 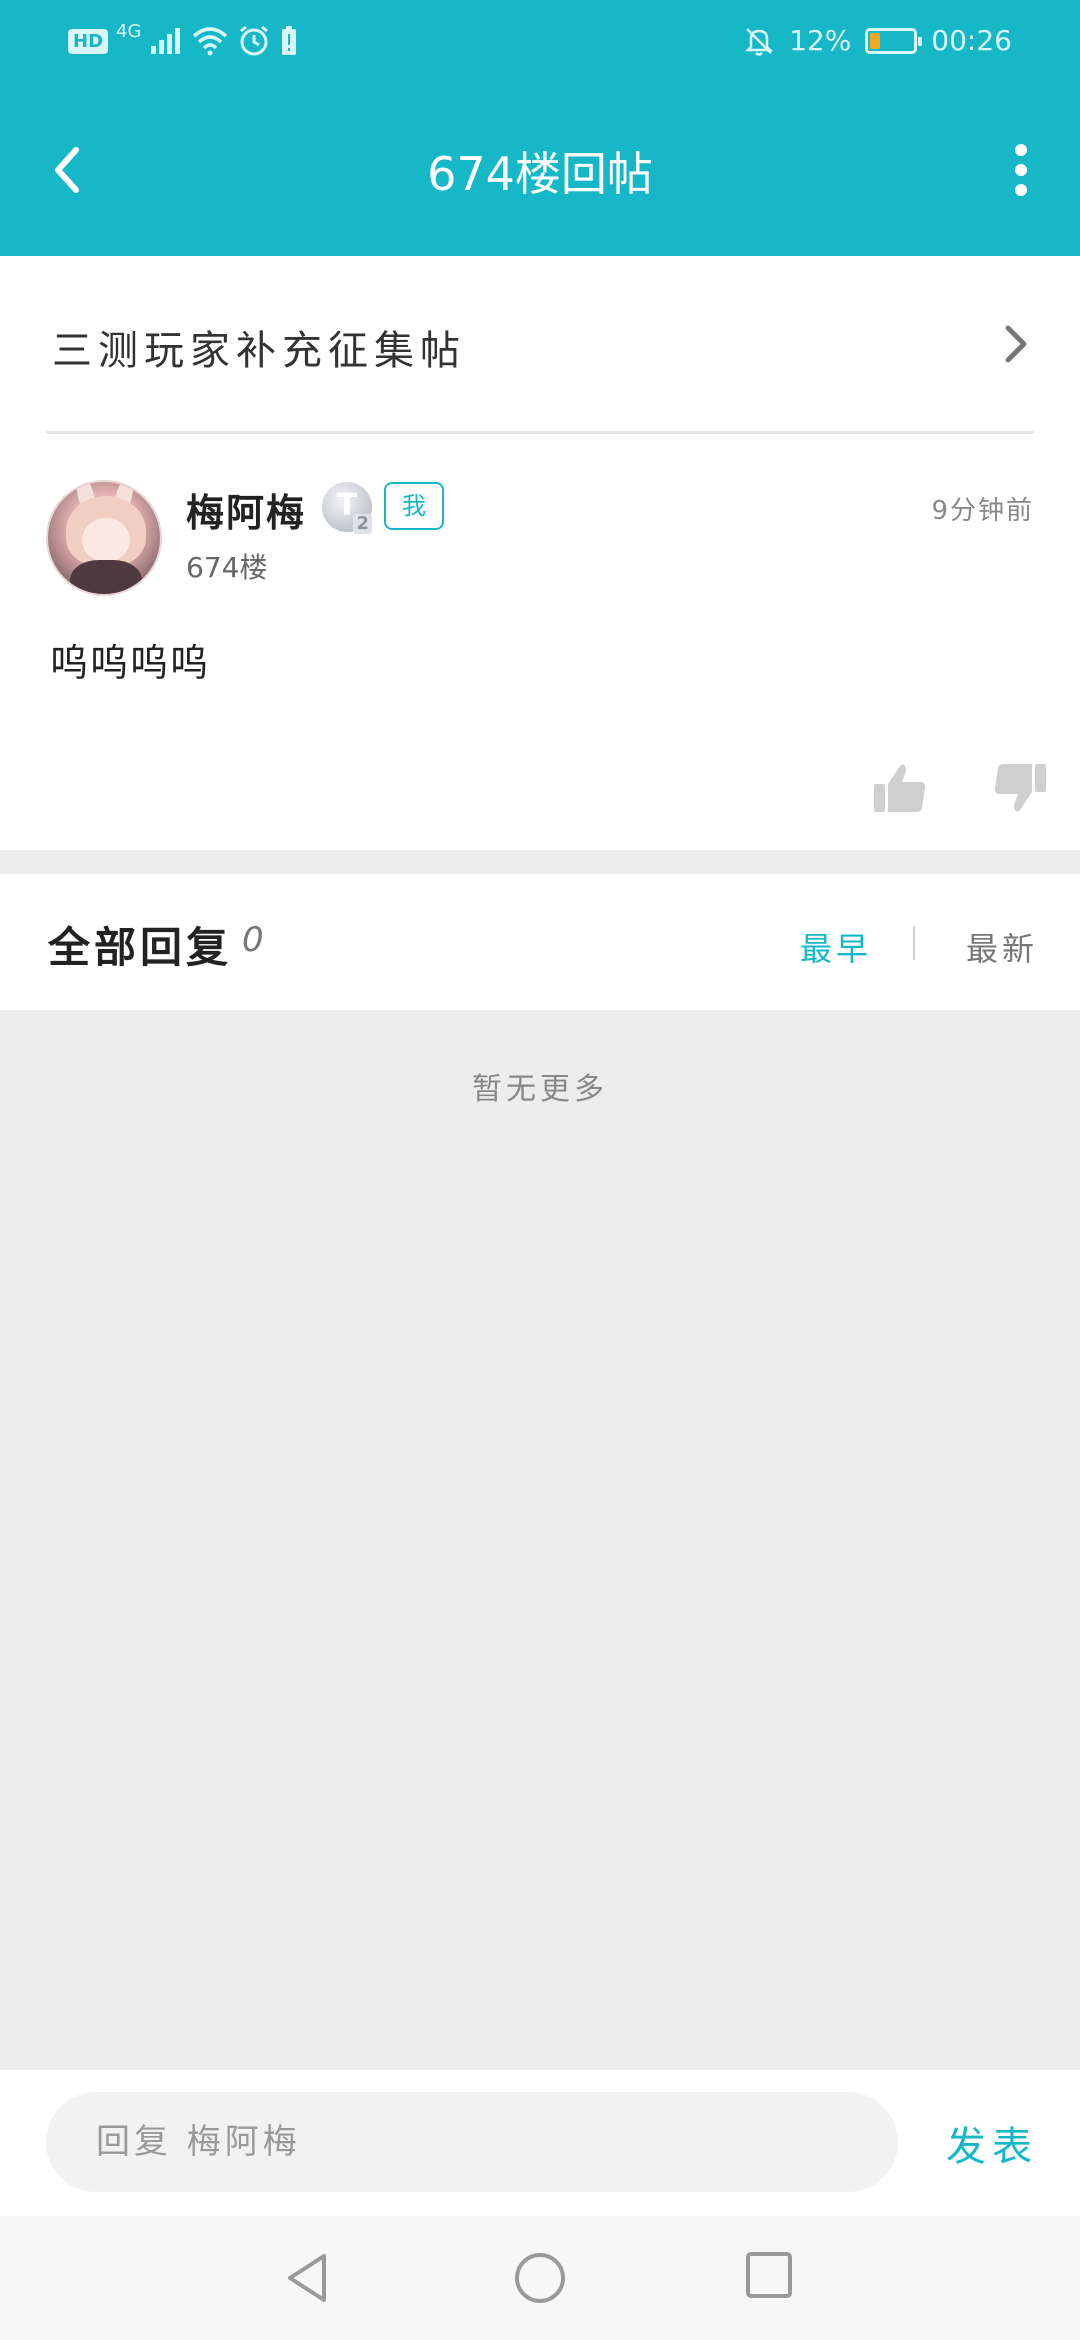 I want to click on battery-icon, so click(x=894, y=40).